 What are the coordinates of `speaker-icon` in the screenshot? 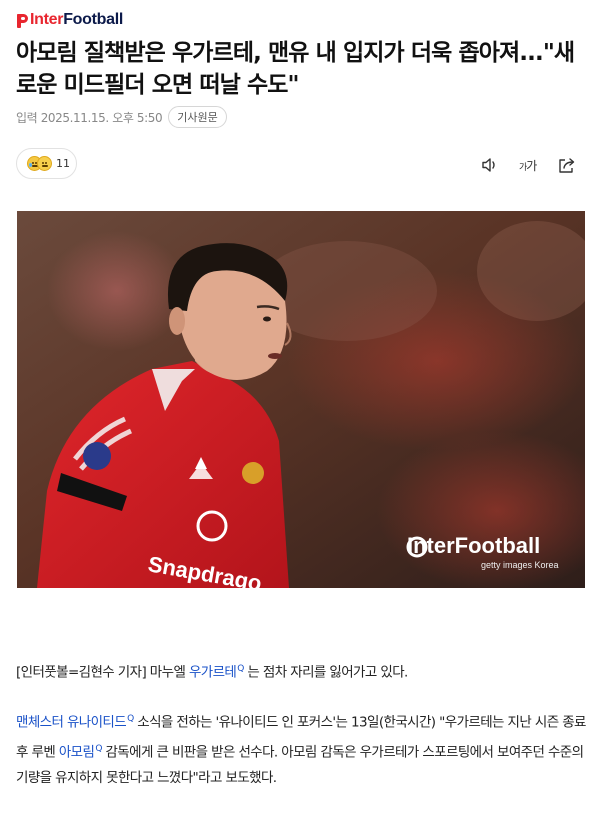 It's located at (488, 165).